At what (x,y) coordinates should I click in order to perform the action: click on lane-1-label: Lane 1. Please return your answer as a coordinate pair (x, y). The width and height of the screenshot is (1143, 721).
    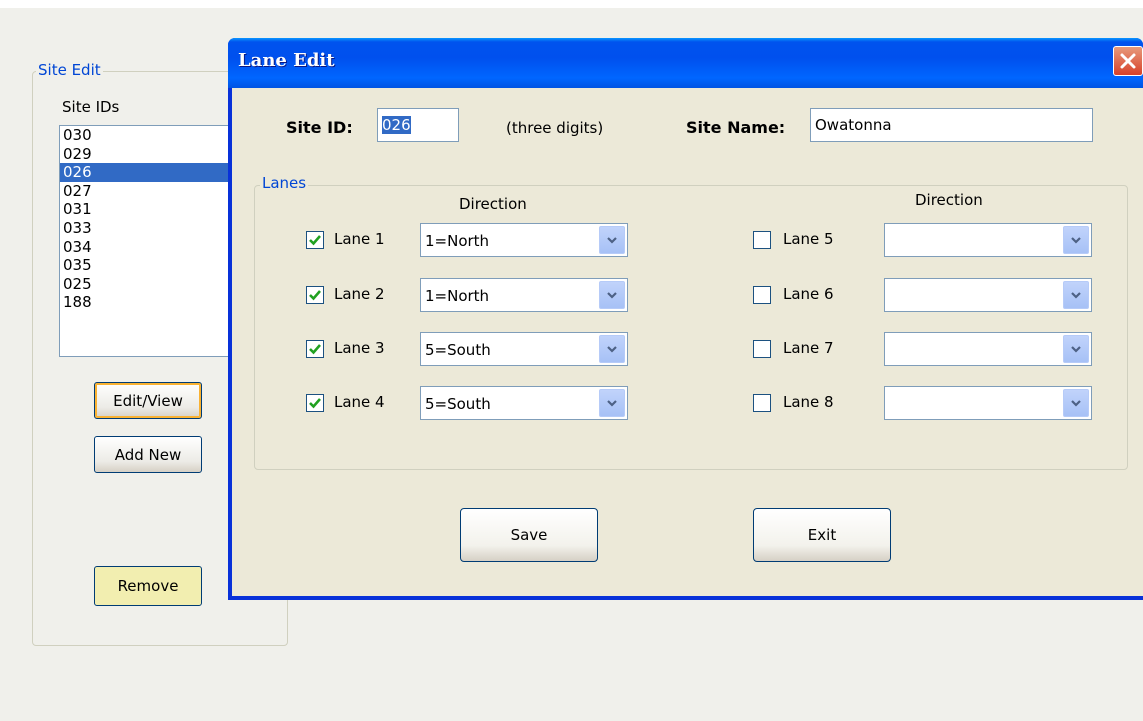
    Looking at the image, I should click on (359, 239).